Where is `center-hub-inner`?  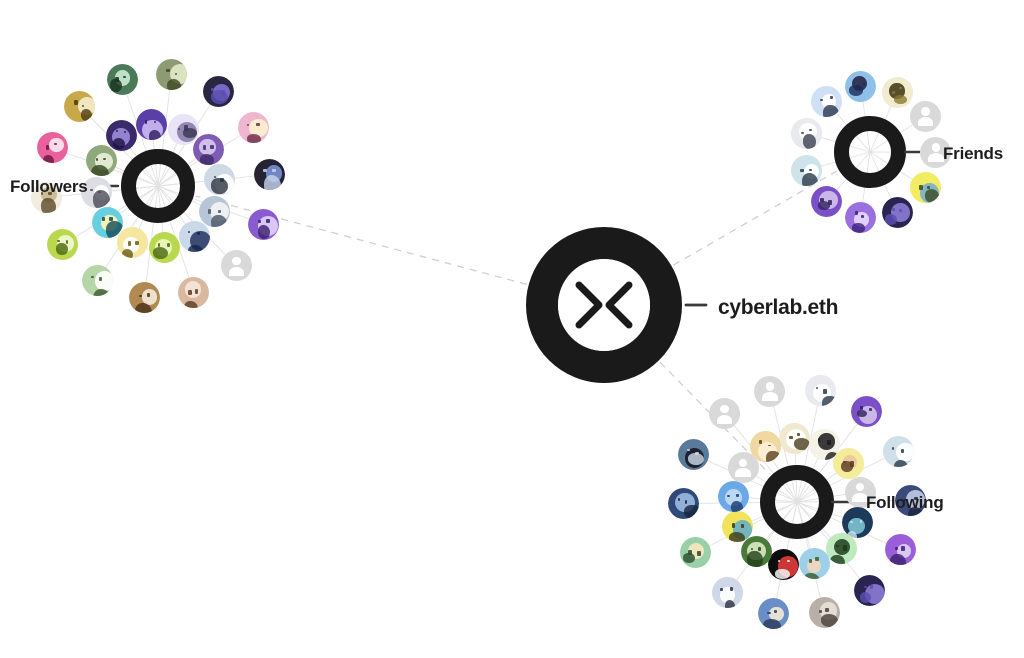
center-hub-inner is located at coordinates (604, 305).